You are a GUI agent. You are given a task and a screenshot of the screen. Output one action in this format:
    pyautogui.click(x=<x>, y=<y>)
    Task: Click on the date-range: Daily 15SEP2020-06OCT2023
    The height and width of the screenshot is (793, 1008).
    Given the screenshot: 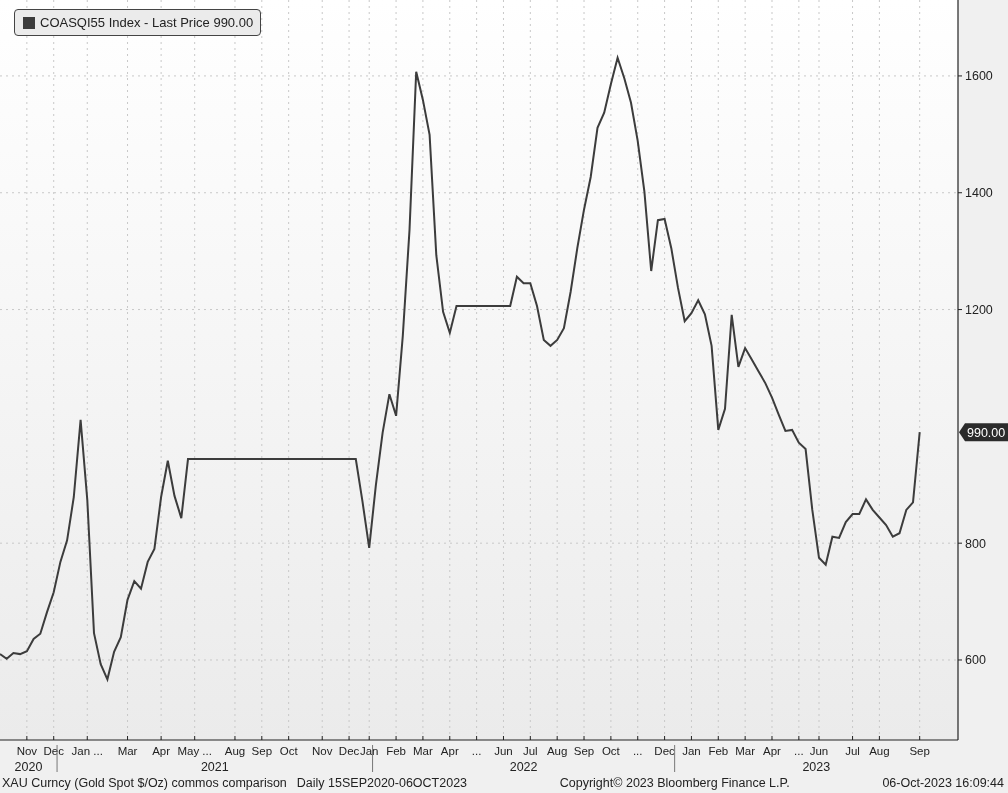 What is the action you would take?
    pyautogui.click(x=382, y=782)
    